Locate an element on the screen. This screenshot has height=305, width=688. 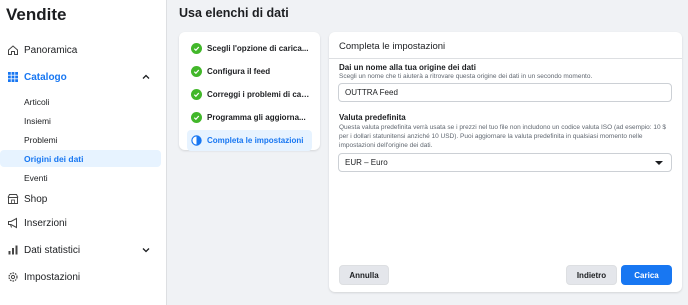
sidebar-subitem-origini-dei-dati: Origini dei dati is located at coordinates (80, 158).